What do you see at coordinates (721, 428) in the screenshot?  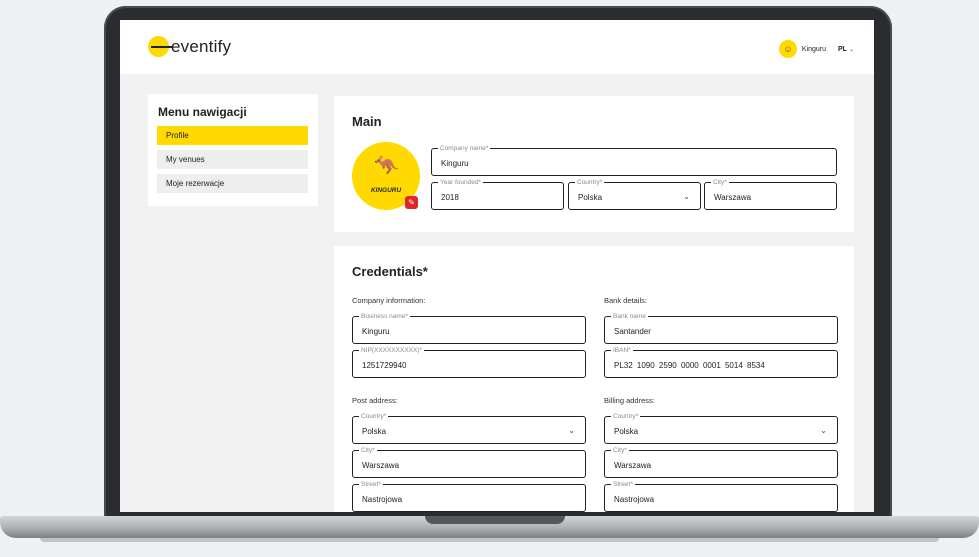 I see `billing-country-select: Country* Polska ⌄` at bounding box center [721, 428].